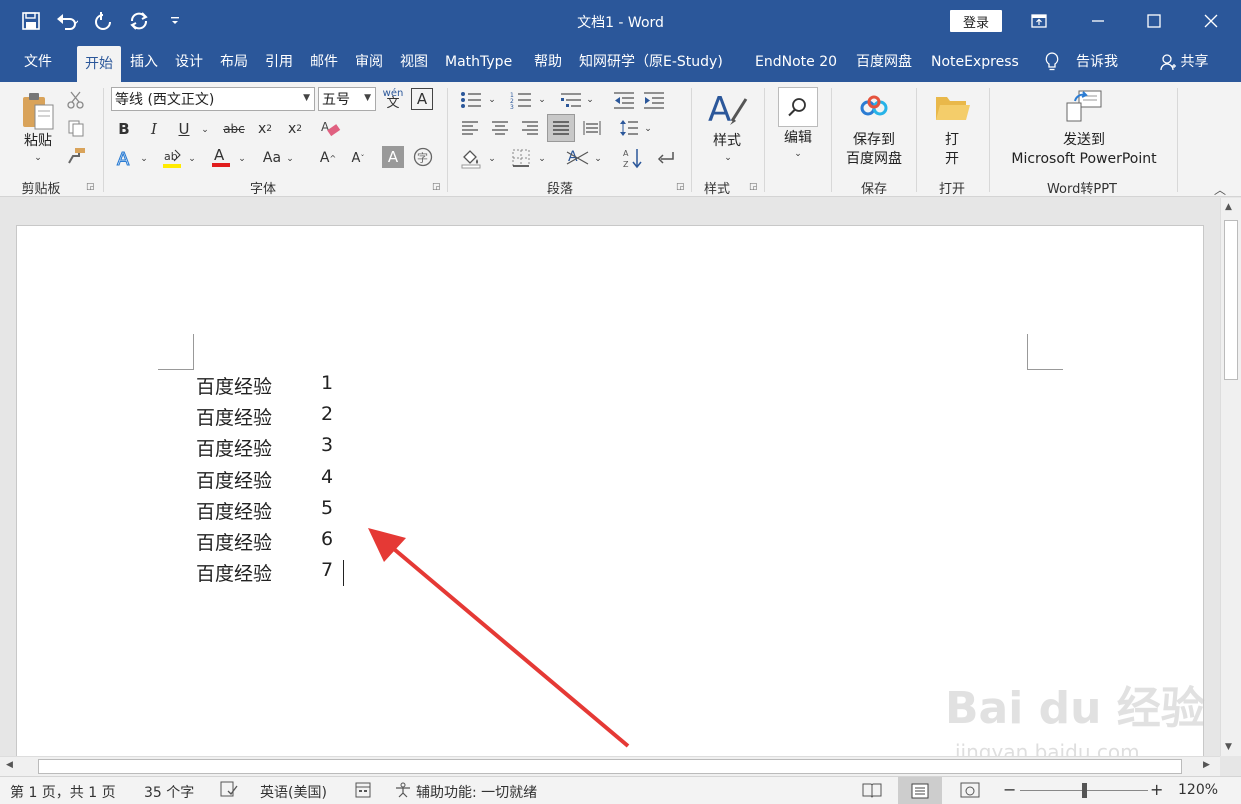 The height and width of the screenshot is (804, 1241). Describe the element at coordinates (63, 792) in the screenshot. I see `page-count: 第 1 页，共 1 页` at that location.